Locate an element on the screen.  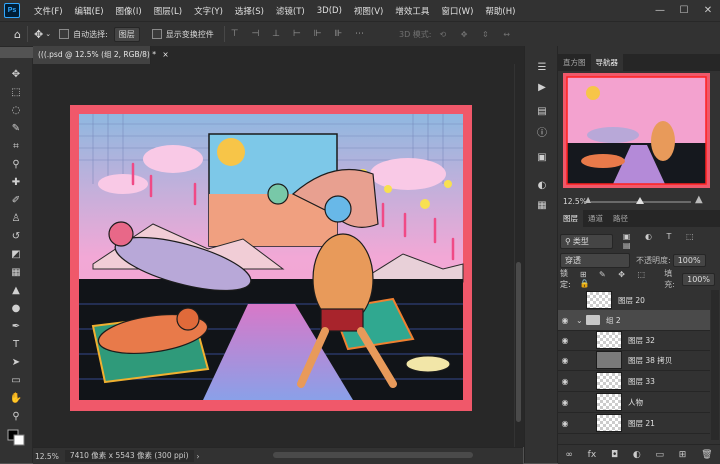
fx-icon: fx is located at coordinates (592, 455).